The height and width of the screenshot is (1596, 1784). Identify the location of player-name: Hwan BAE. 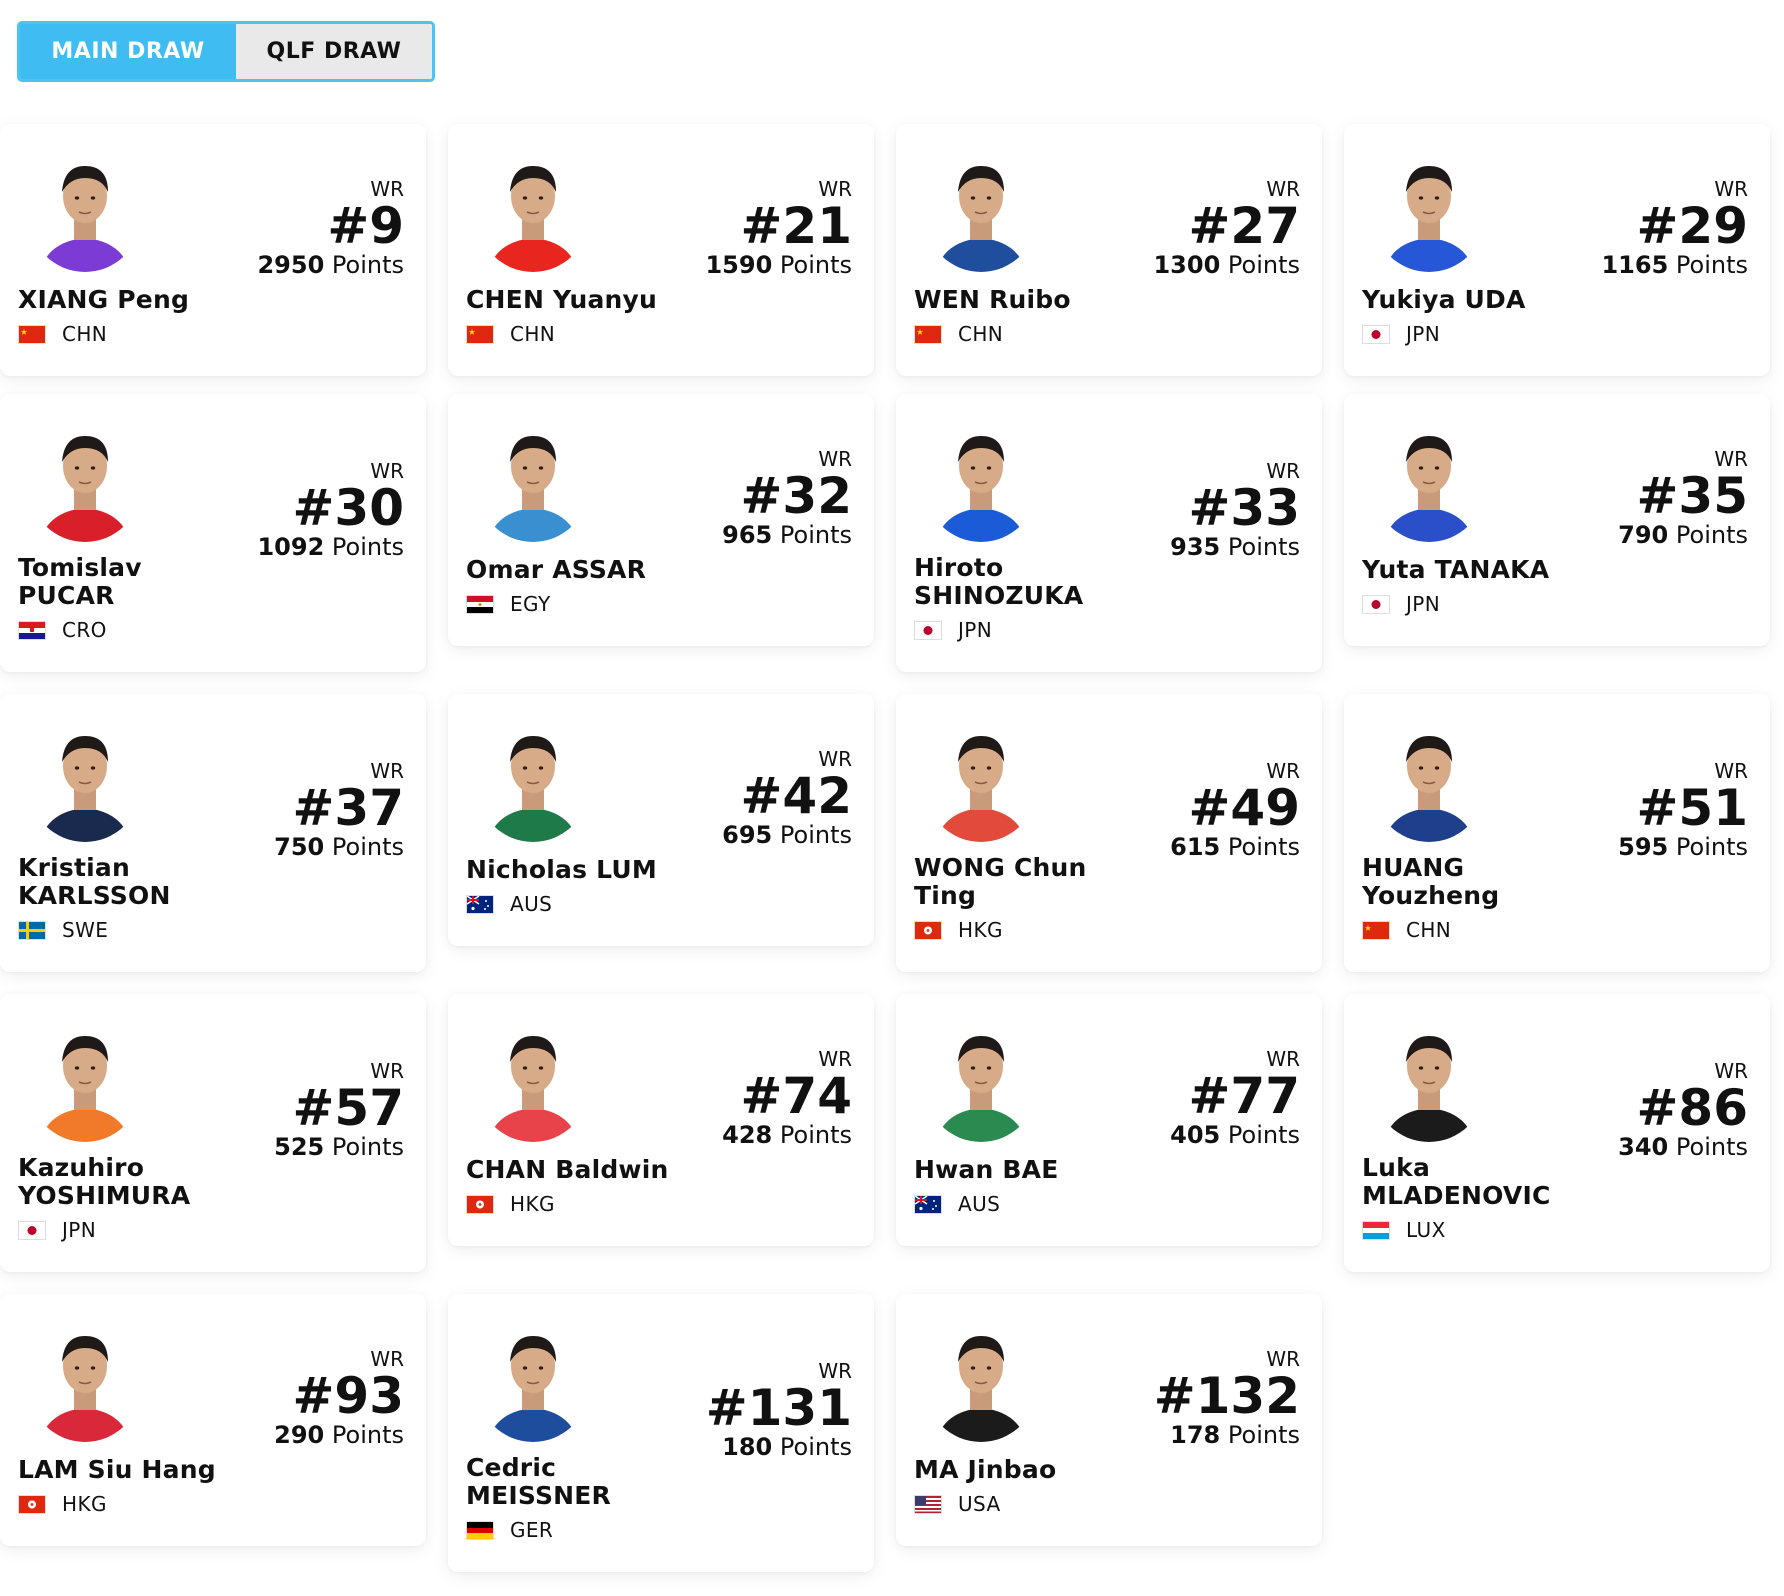
(986, 1170).